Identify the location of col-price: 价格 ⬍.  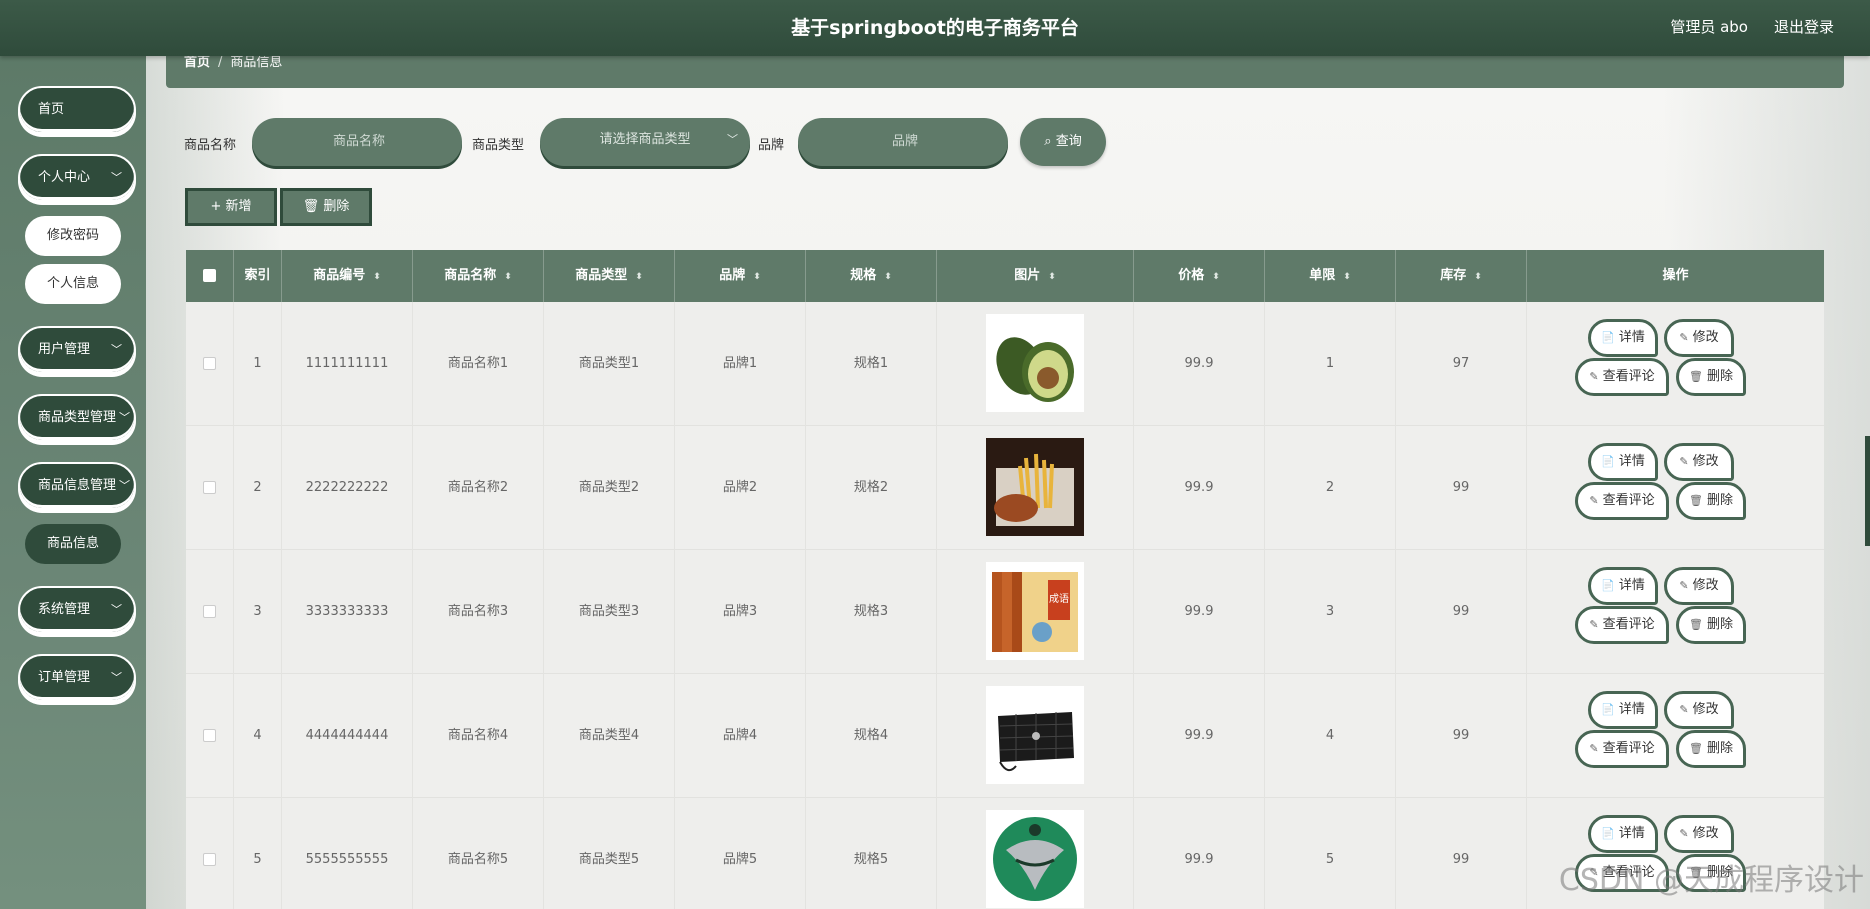
(1199, 276).